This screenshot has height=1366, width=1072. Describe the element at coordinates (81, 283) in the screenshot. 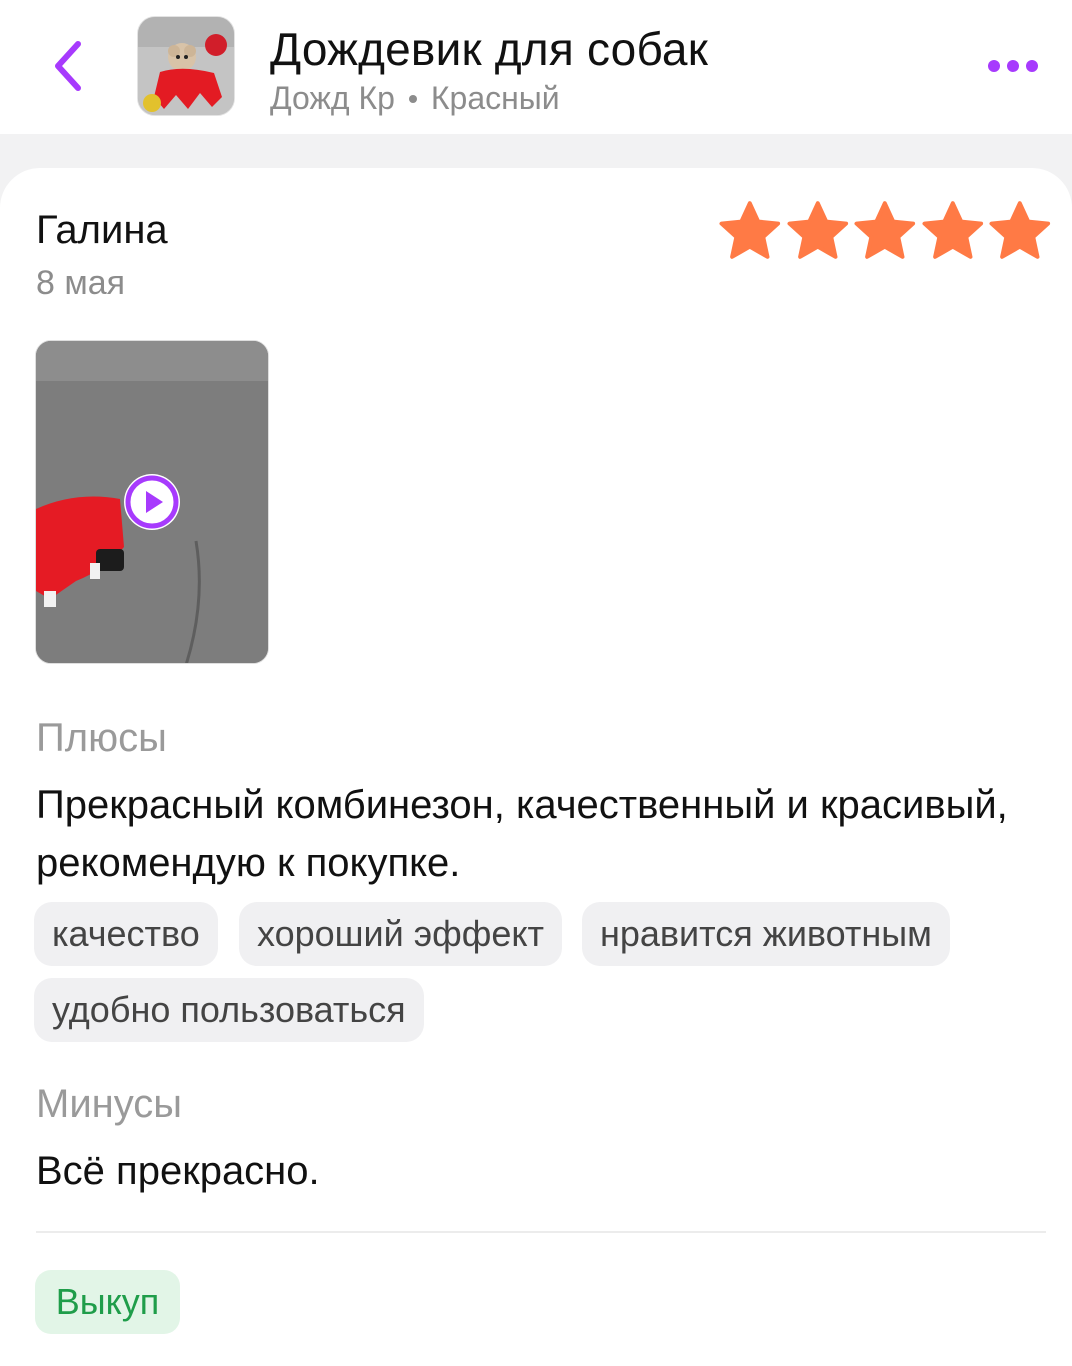

I see `review-date: 8 мая` at that location.